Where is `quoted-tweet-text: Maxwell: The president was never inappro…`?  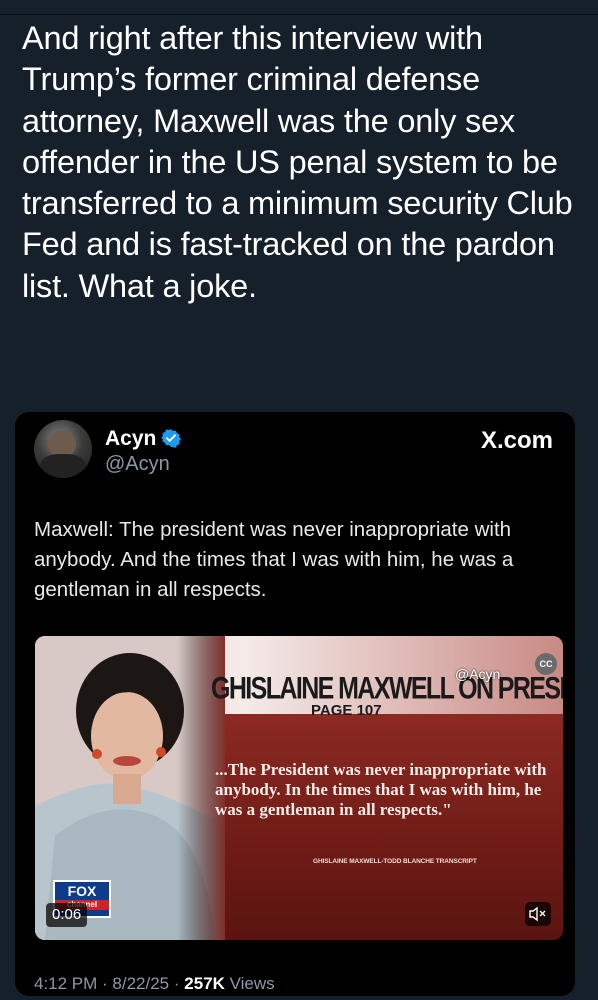
quoted-tweet-text: Maxwell: The president was never inappro… is located at coordinates (274, 559).